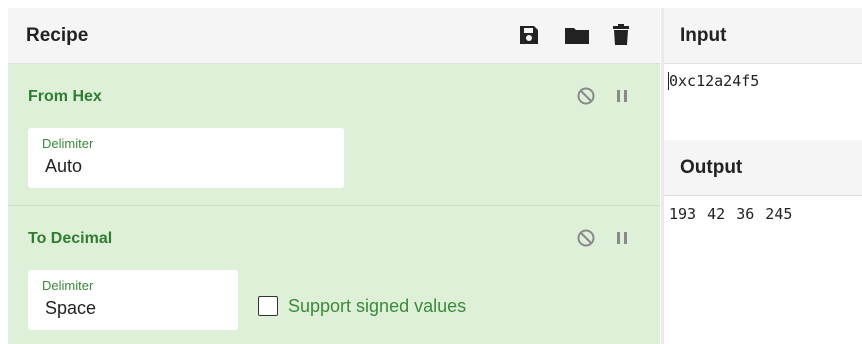  Describe the element at coordinates (65, 96) in the screenshot. I see `operation-title: From Hex` at that location.